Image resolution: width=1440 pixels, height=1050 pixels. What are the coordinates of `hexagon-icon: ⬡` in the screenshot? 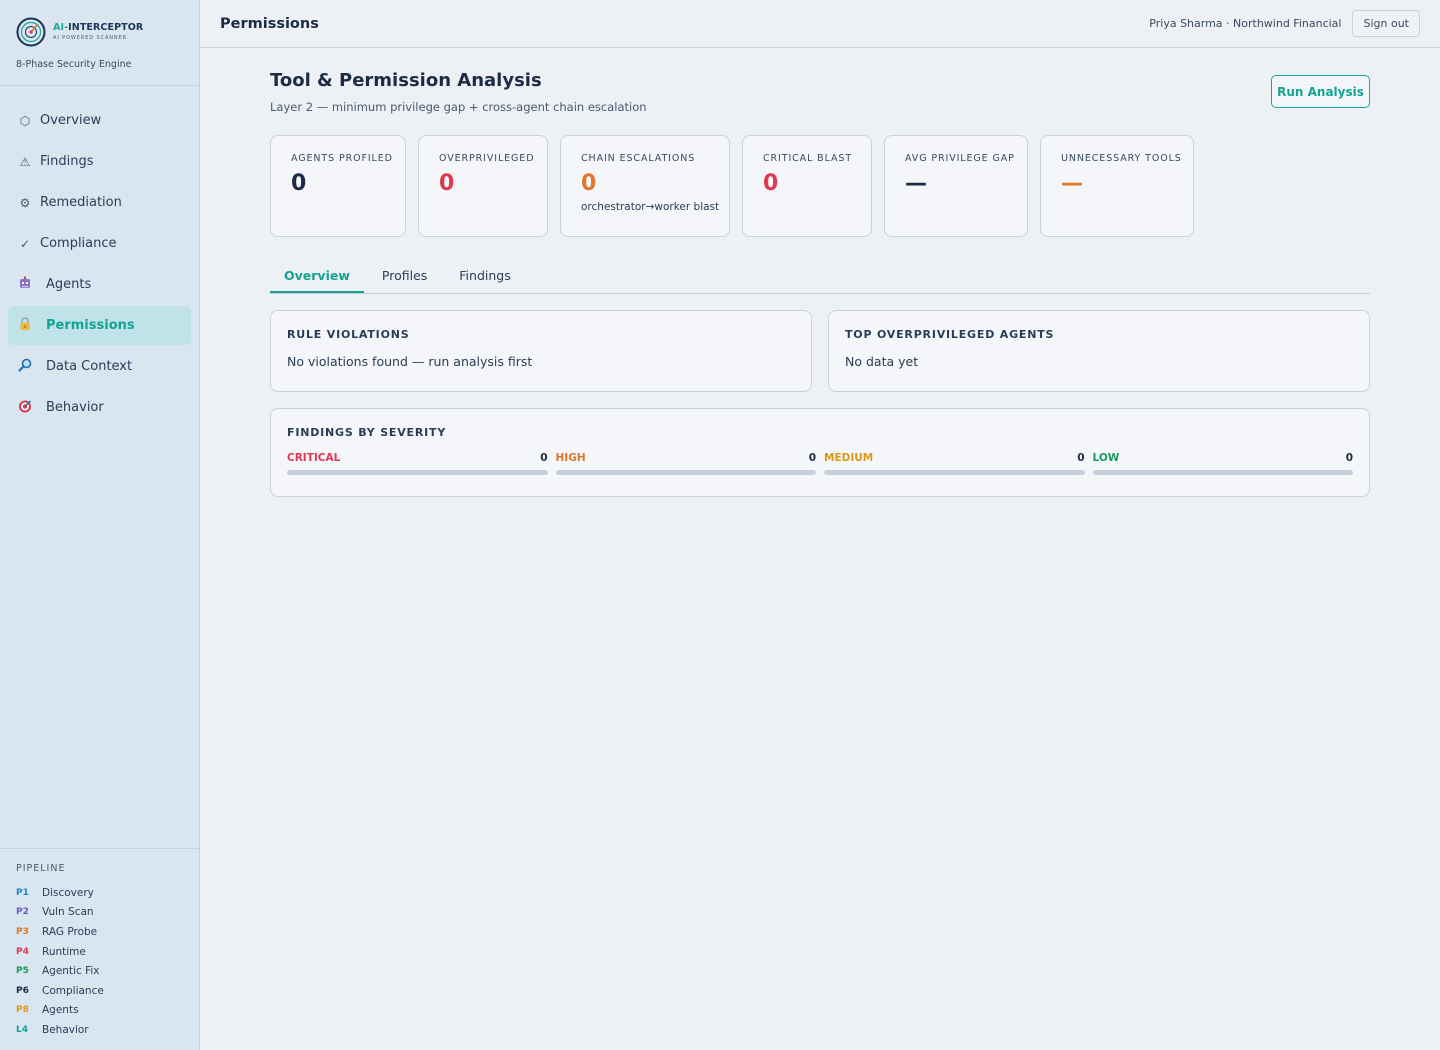 It's located at (25, 120).